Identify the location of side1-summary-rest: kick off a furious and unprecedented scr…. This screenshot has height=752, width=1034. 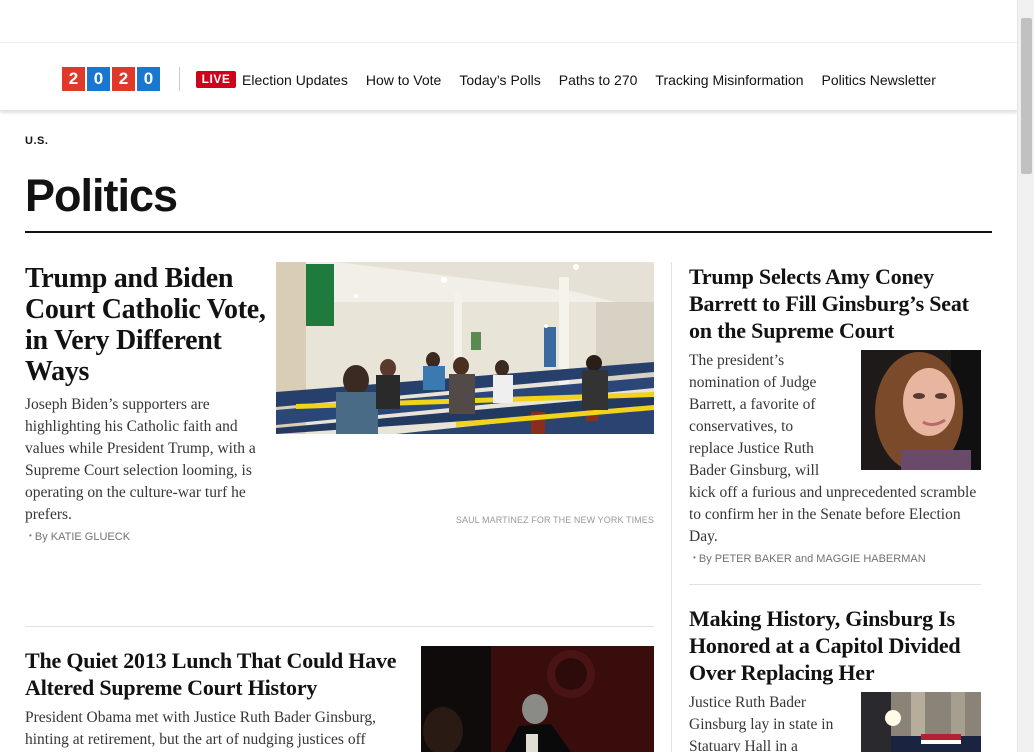
(833, 514).